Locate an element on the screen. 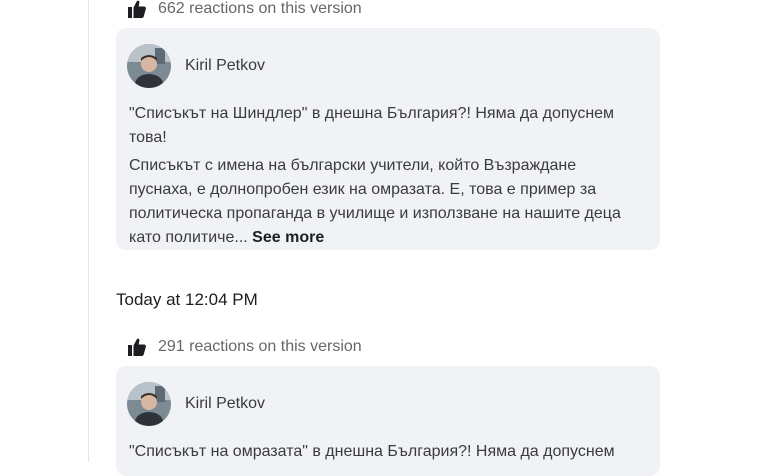 The height and width of the screenshot is (476, 770). reaction-summary: 291 reactions on this version is located at coordinates (244, 347).